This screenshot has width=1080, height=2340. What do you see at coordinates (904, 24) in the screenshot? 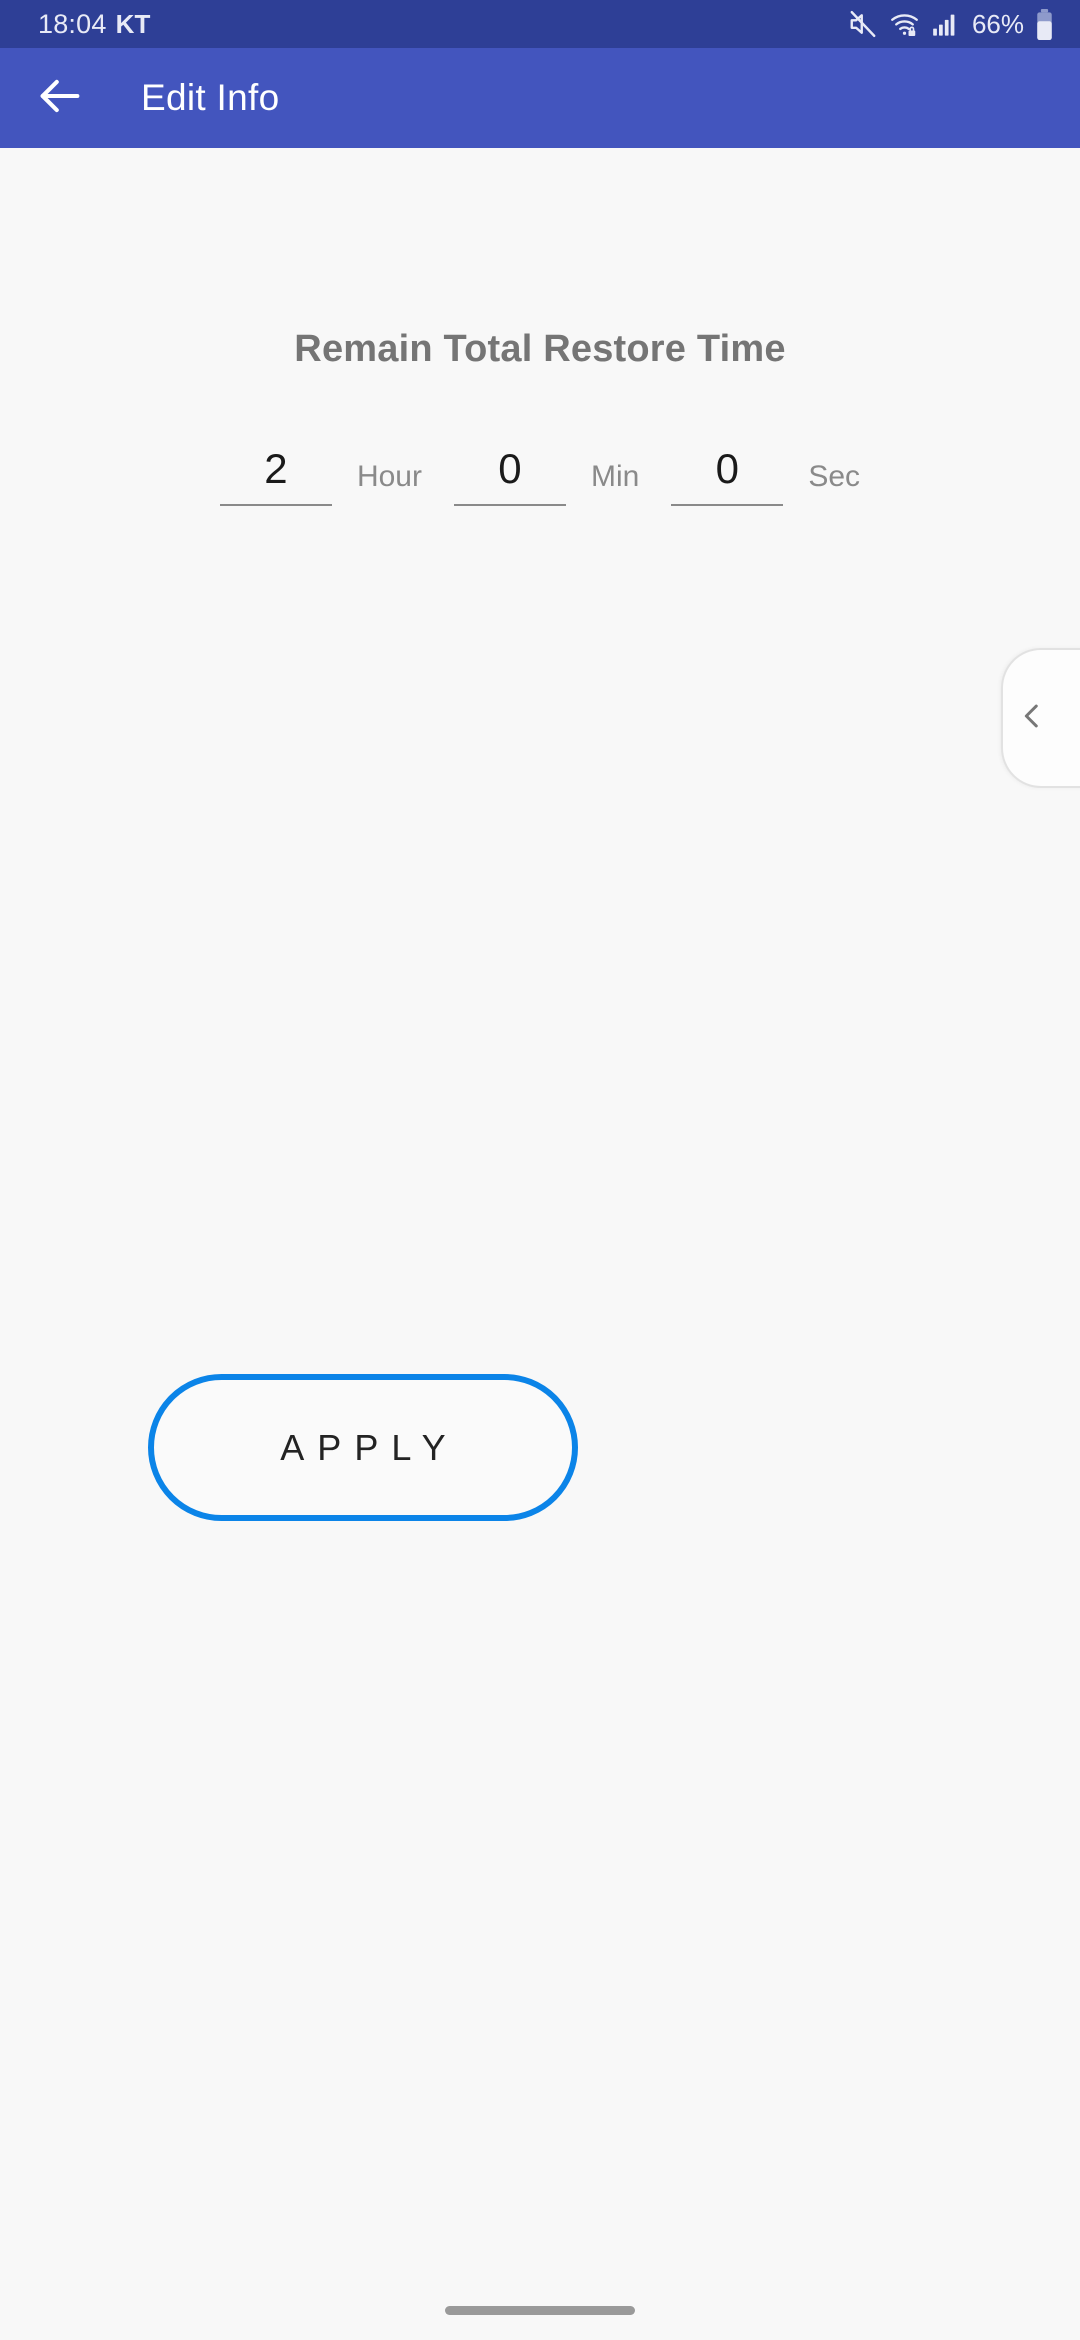
I see `wifi-secured-icon` at bounding box center [904, 24].